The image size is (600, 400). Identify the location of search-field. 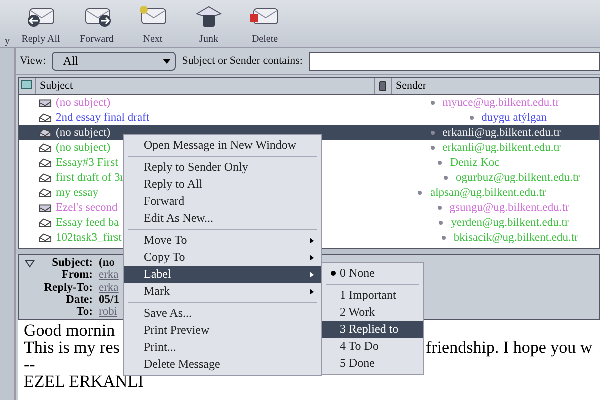
(454, 61).